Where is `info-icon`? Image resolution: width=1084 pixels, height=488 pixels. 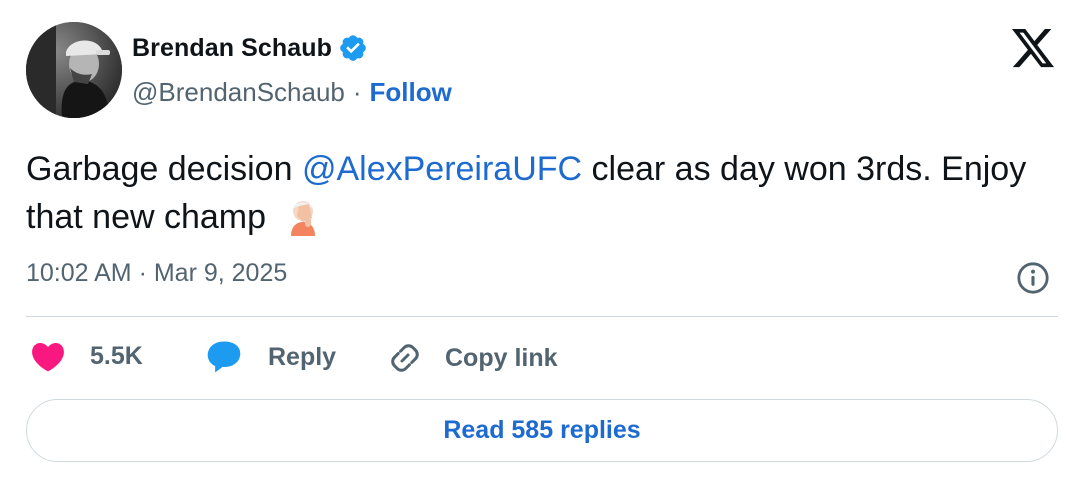
info-icon is located at coordinates (1033, 278).